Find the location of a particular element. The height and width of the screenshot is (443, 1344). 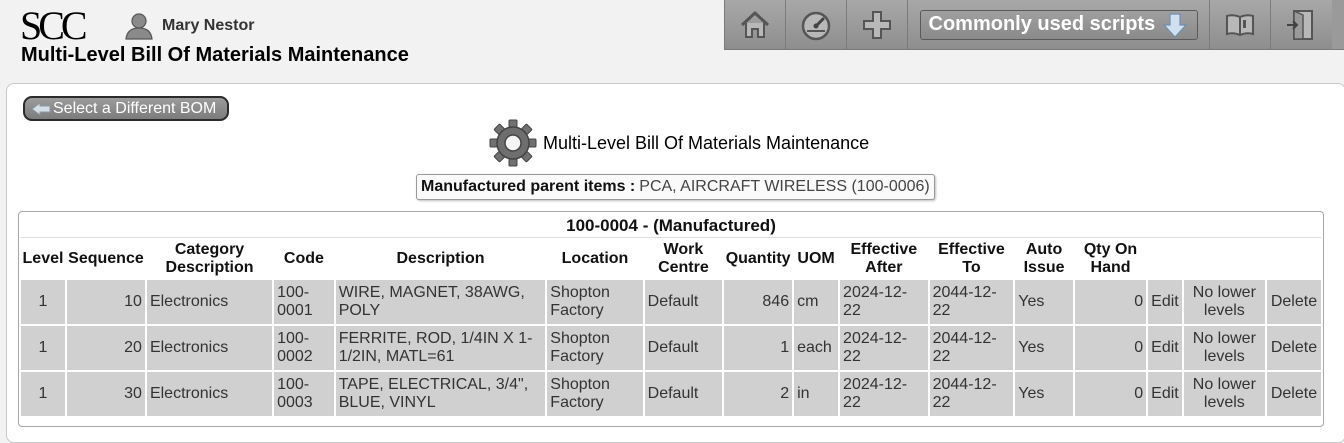

col-header-sequence: Sequence is located at coordinates (106, 258).